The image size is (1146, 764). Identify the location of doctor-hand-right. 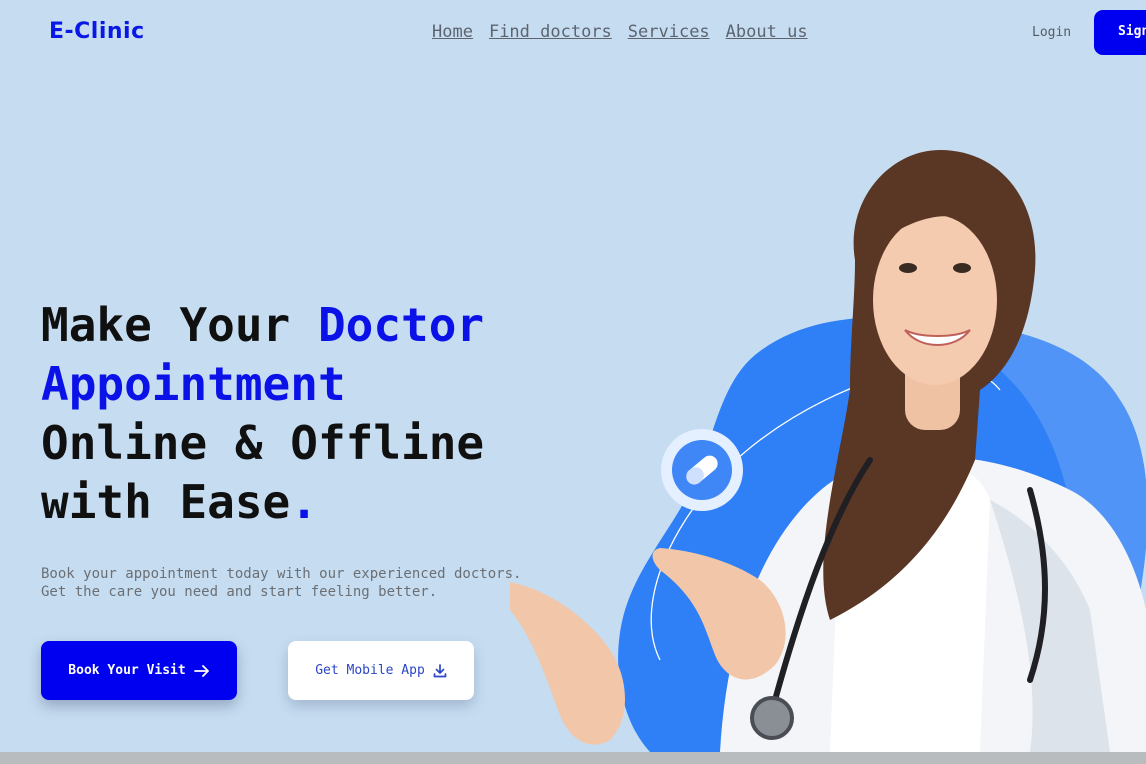
(567, 663).